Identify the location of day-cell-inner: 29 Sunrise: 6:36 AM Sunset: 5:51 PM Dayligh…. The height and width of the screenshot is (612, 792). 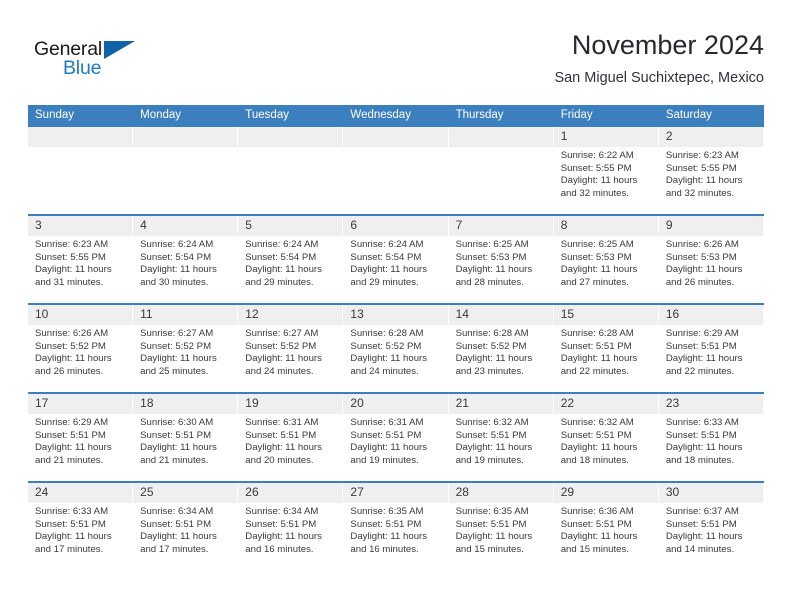
(605, 526).